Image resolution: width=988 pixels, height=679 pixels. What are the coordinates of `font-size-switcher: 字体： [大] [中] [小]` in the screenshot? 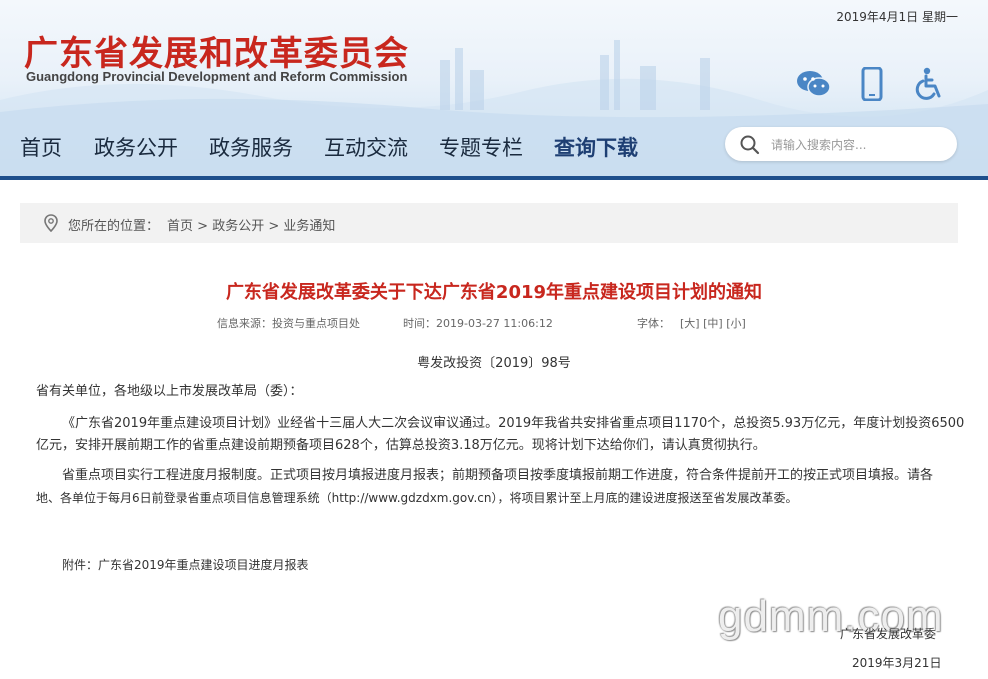 It's located at (691, 323).